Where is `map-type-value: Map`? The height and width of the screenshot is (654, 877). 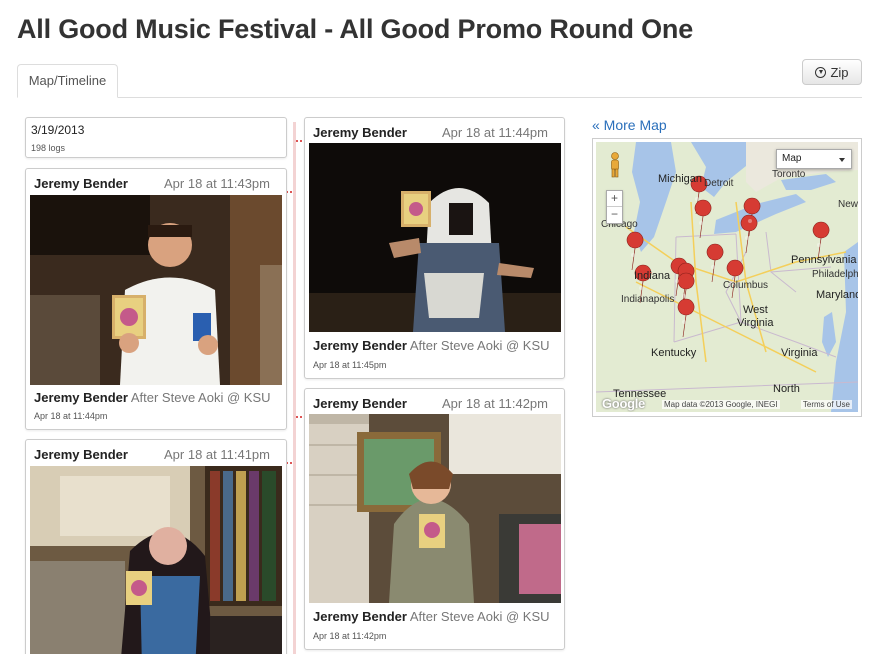
map-type-value: Map is located at coordinates (792, 158).